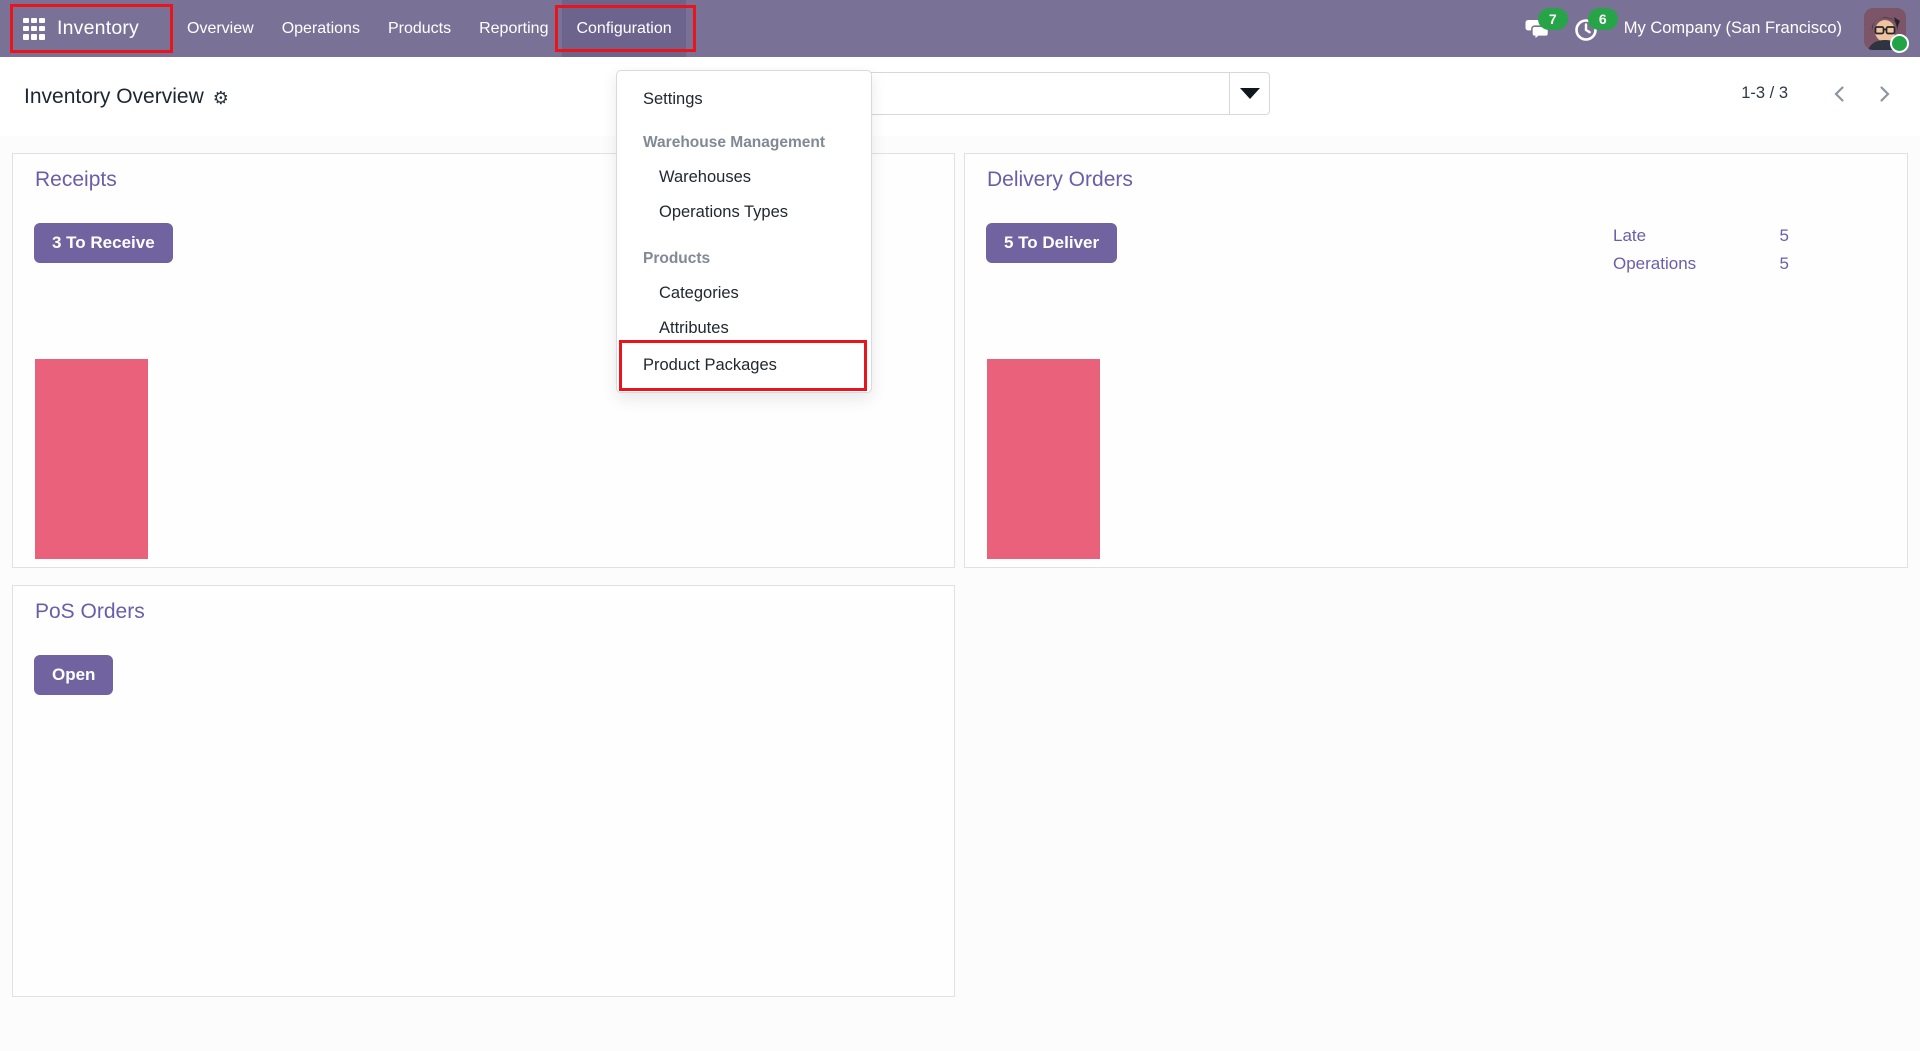 The width and height of the screenshot is (1920, 1051). I want to click on app-name: Inventory, so click(98, 28).